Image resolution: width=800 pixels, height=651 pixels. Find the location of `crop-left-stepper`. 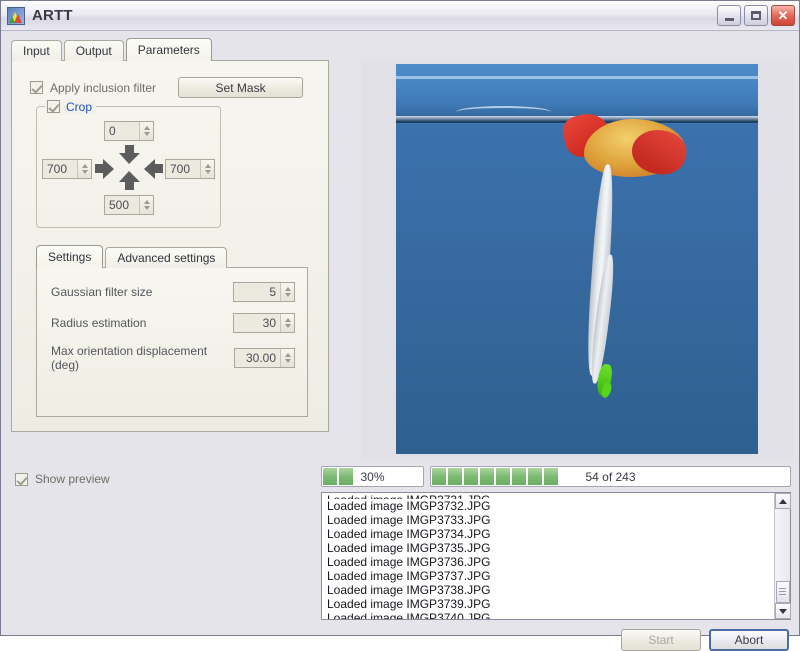

crop-left-stepper is located at coordinates (84, 169).